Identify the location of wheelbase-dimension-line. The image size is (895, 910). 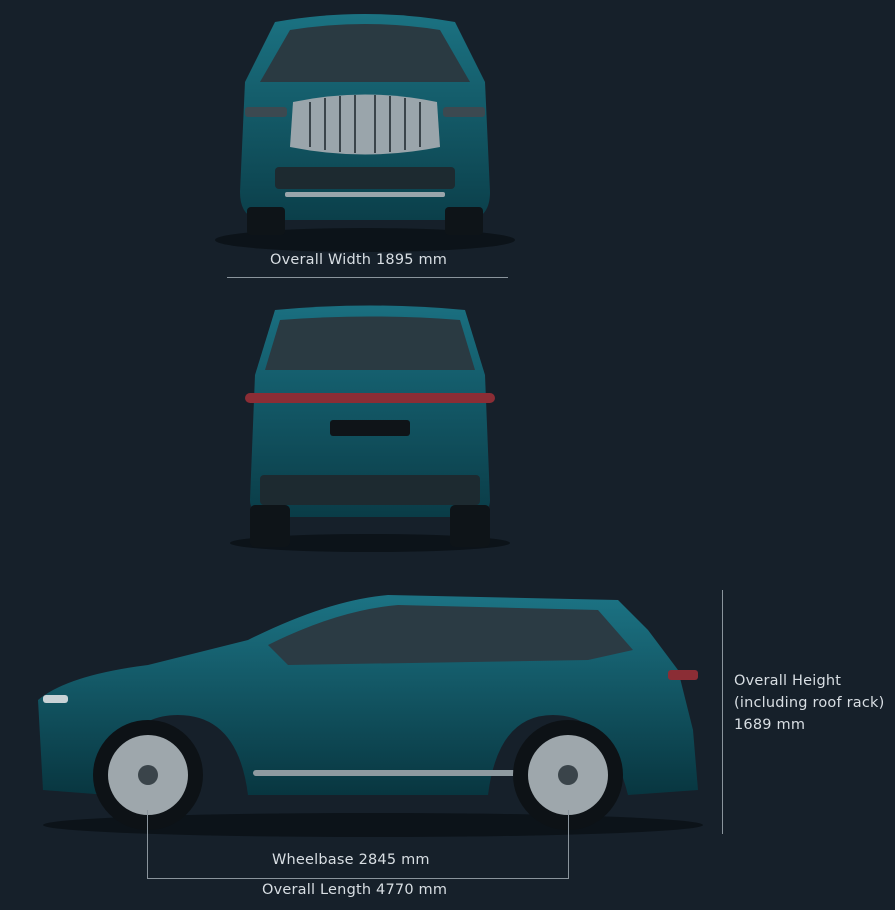
(358, 878).